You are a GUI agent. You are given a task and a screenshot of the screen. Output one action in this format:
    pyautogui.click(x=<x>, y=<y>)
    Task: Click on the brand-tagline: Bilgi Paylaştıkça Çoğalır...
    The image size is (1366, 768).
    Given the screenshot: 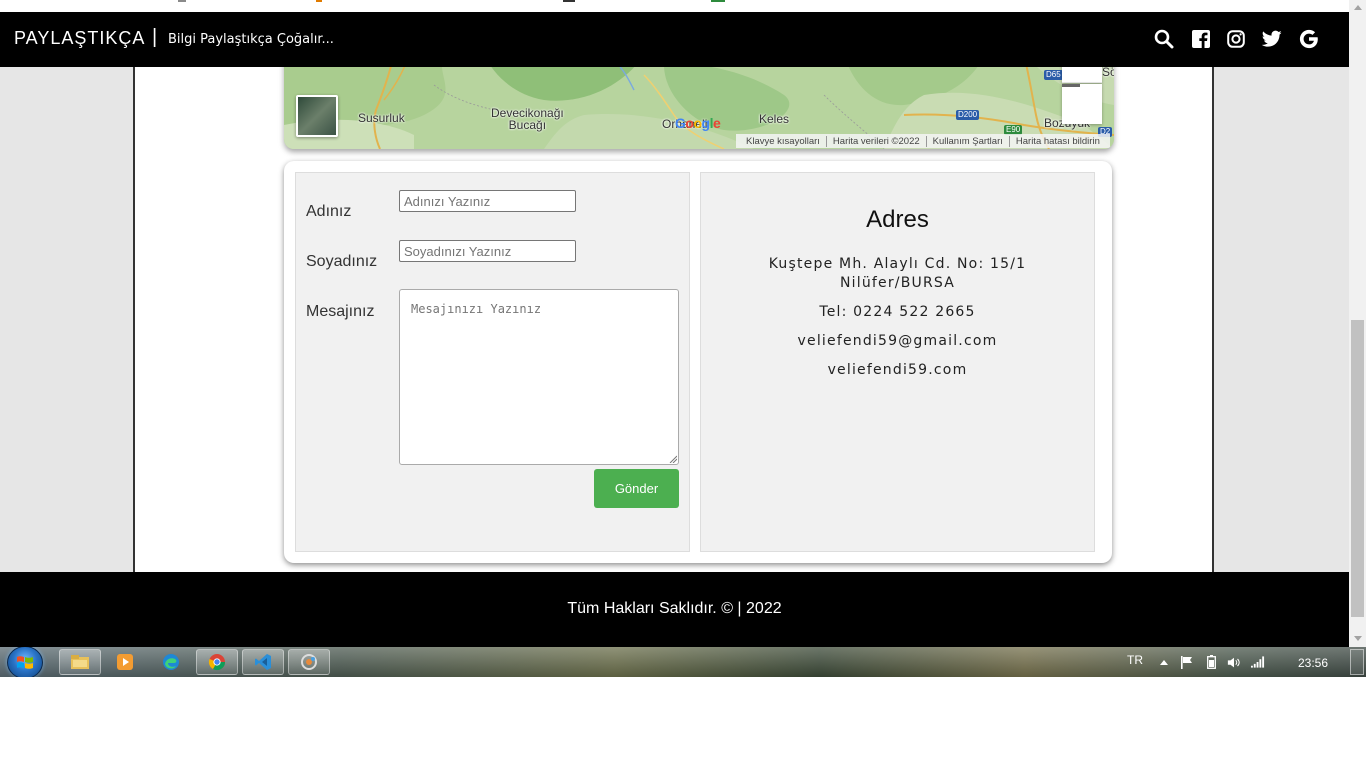 What is the action you would take?
    pyautogui.click(x=251, y=39)
    